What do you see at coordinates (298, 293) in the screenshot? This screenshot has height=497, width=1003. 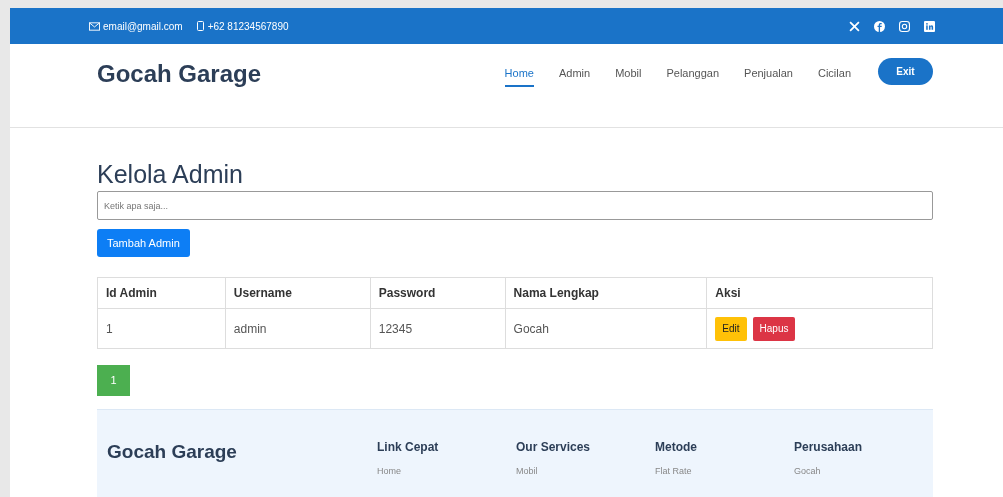 I see `column-header: Username` at bounding box center [298, 293].